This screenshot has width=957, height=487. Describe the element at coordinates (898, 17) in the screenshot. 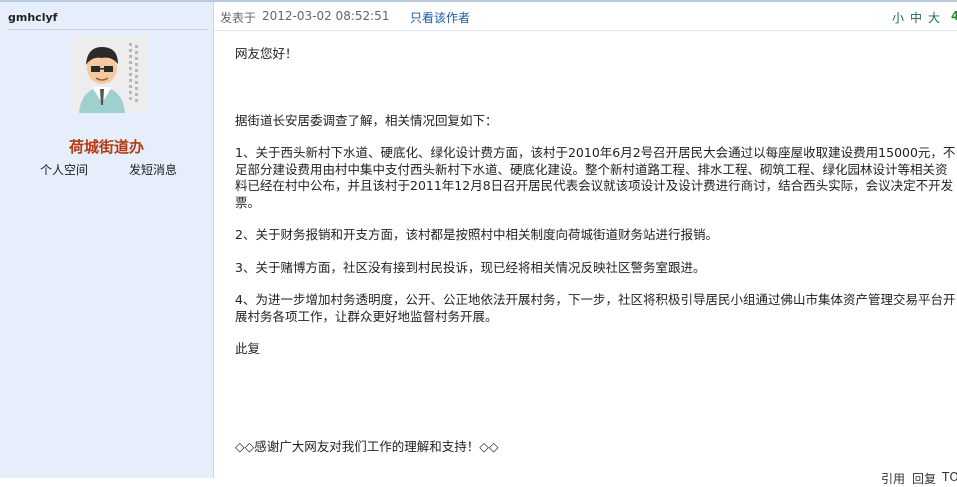

I see `font-size-small-button: 小` at that location.